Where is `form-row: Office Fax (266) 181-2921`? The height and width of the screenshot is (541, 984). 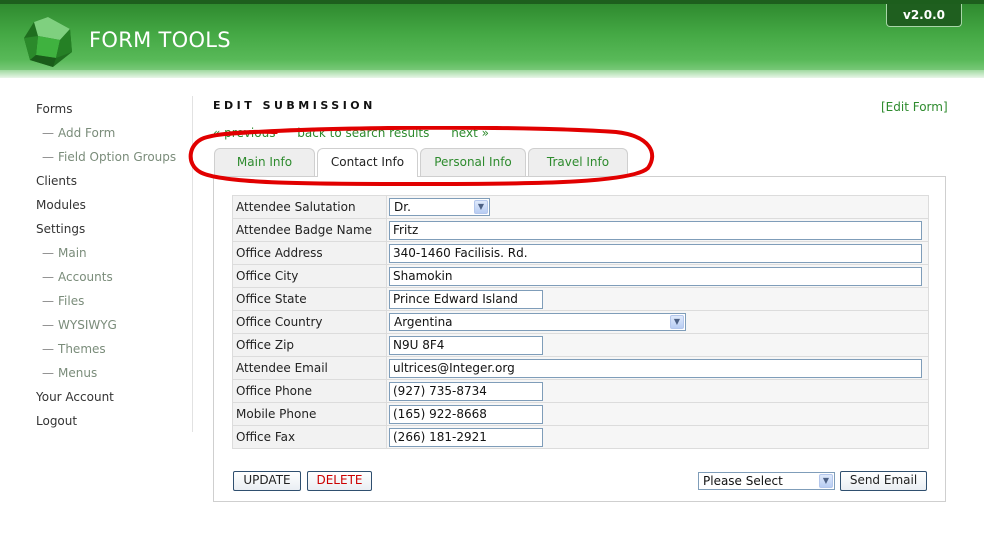
form-row: Office Fax (266) 181-2921 is located at coordinates (580, 437).